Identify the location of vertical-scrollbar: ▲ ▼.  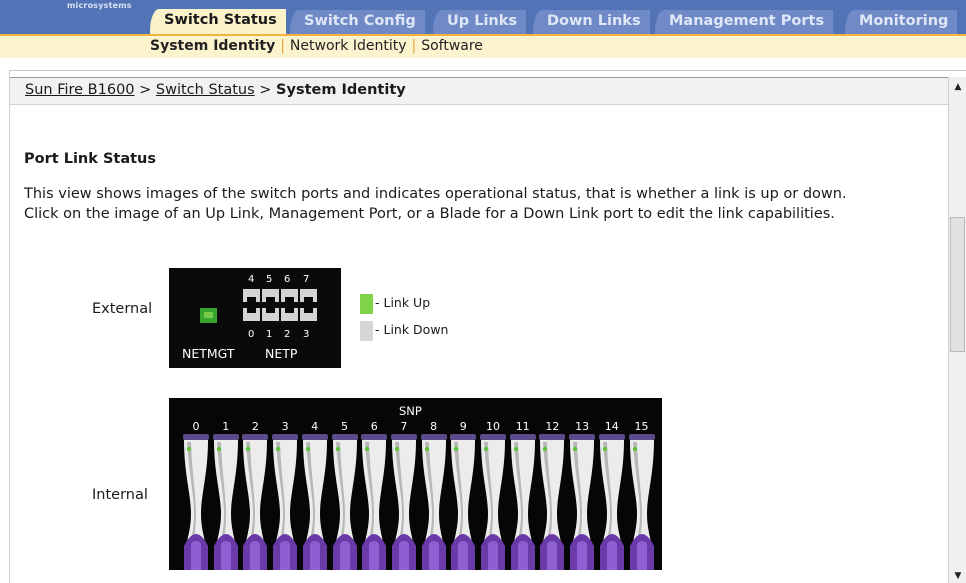
(957, 330).